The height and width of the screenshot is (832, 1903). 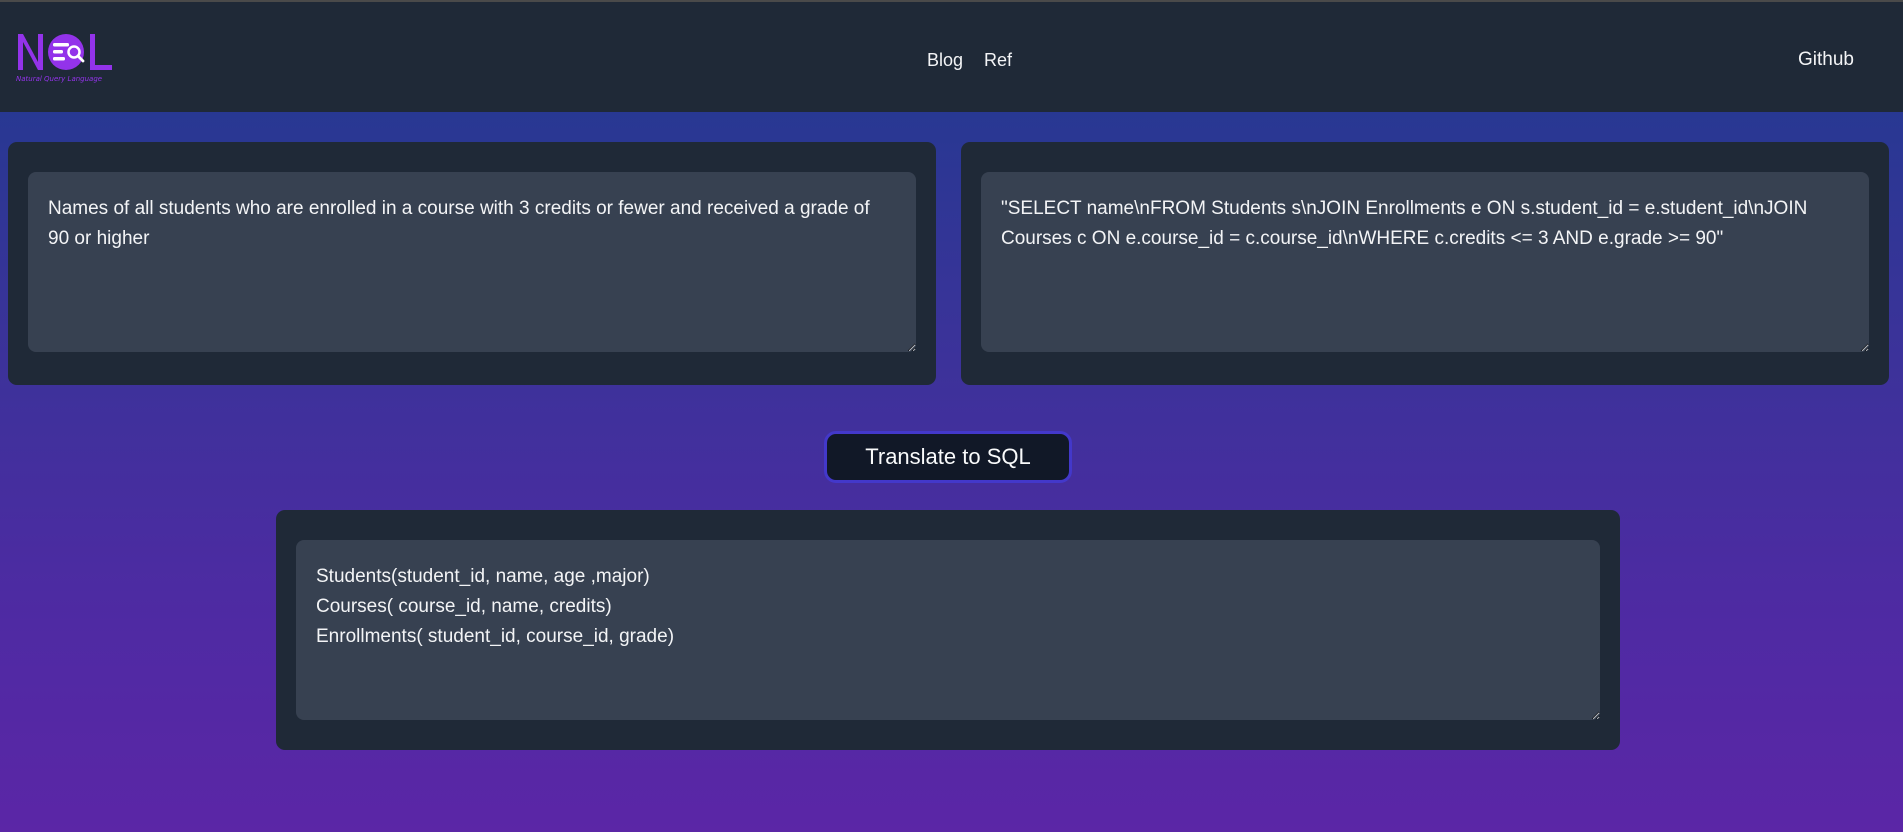 What do you see at coordinates (945, 60) in the screenshot?
I see `nav-link-blog: Blog` at bounding box center [945, 60].